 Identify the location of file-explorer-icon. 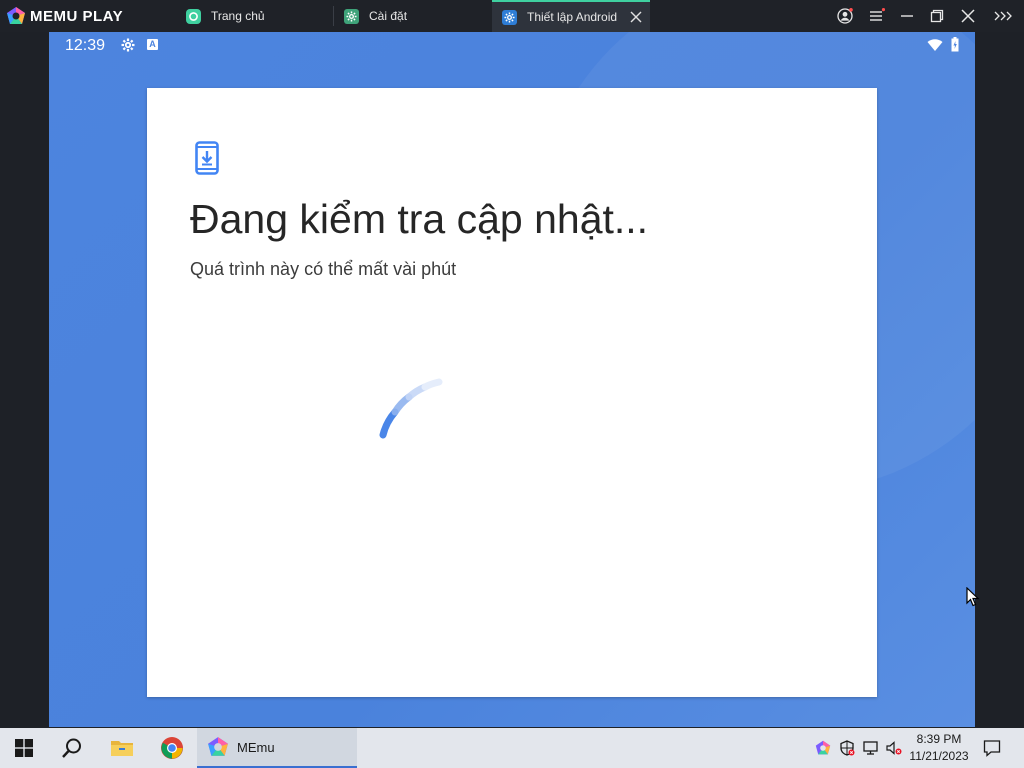
(122, 748).